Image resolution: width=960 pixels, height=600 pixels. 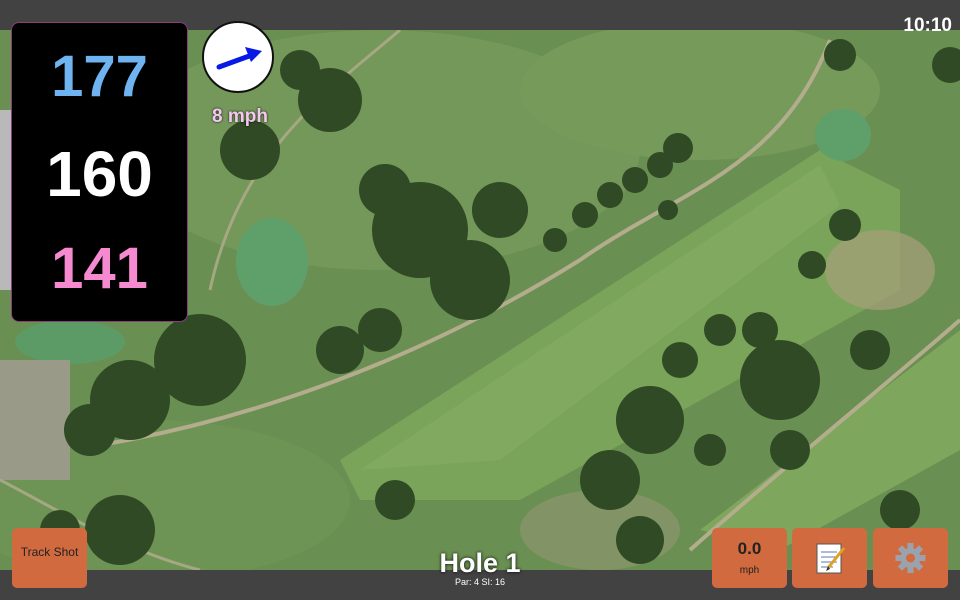 What do you see at coordinates (480, 563) in the screenshot?
I see `hole-title: Hole 1` at bounding box center [480, 563].